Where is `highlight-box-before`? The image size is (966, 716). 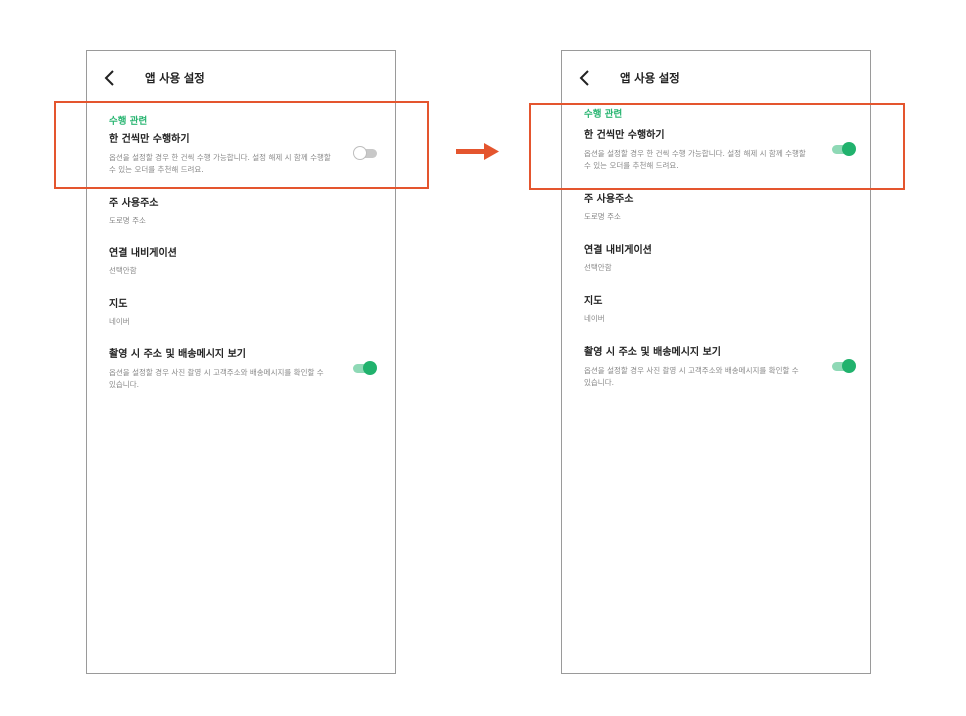
highlight-box-before is located at coordinates (241, 145).